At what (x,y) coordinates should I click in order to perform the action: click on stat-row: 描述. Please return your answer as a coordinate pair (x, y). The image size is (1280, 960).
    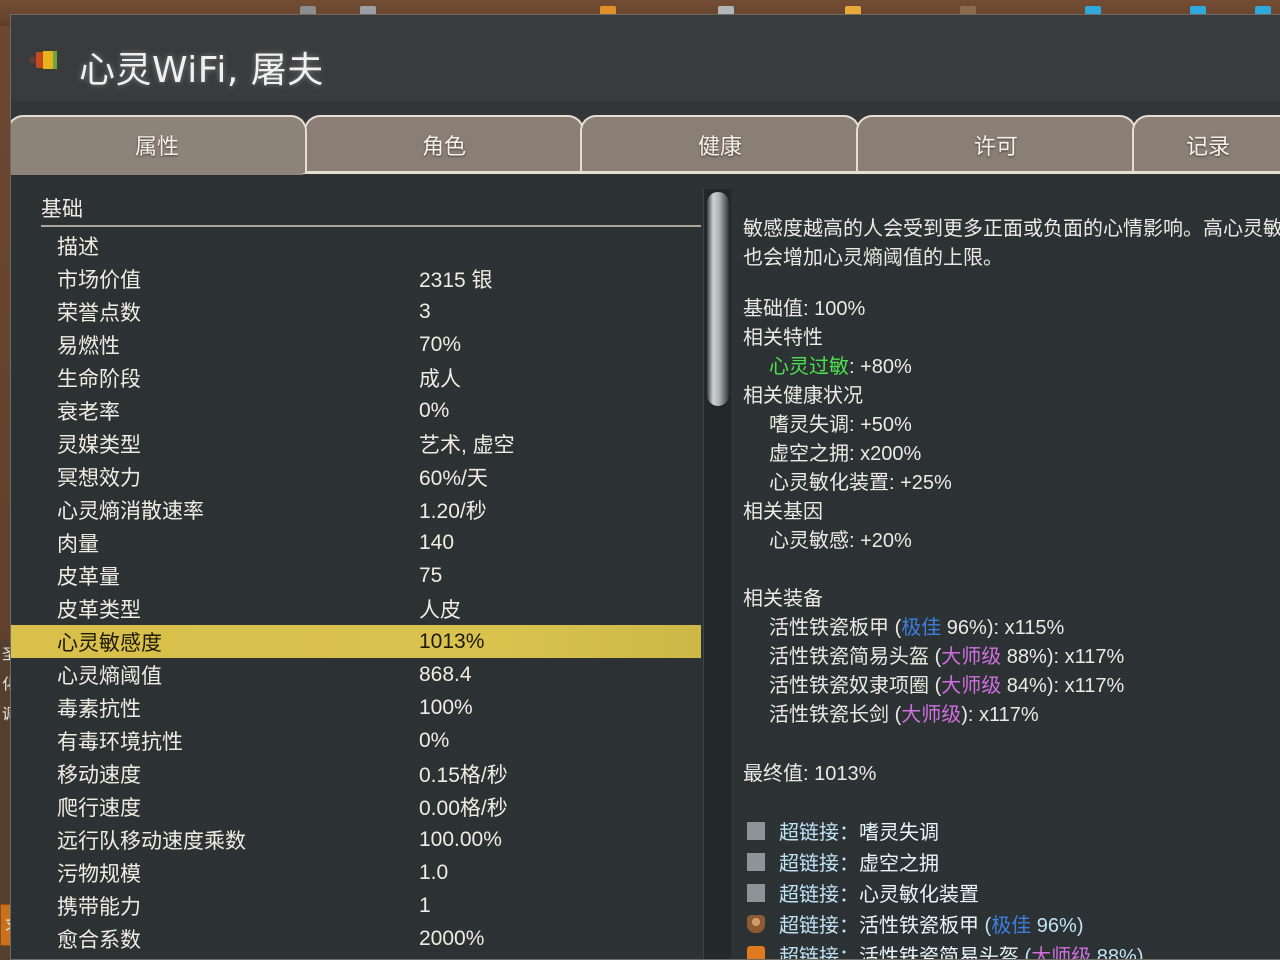
    Looking at the image, I should click on (356, 245).